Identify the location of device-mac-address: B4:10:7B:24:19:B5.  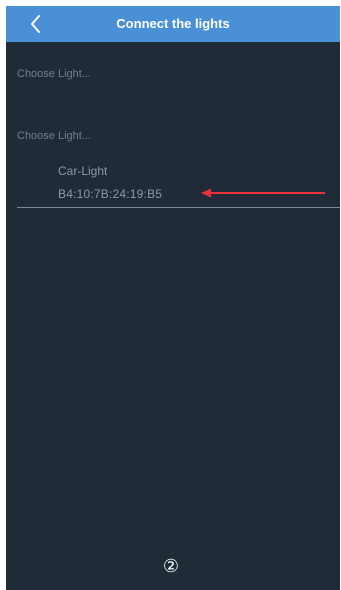
(110, 194).